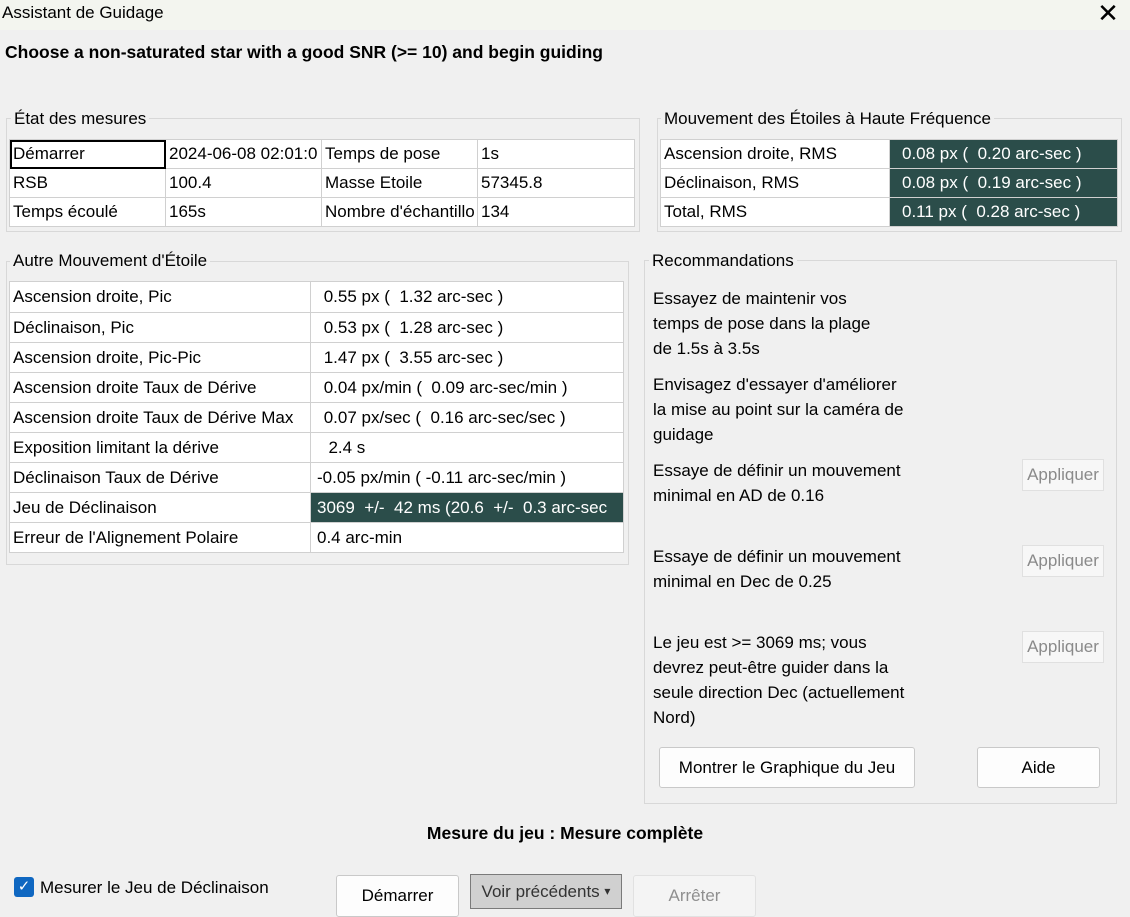 The width and height of the screenshot is (1130, 917). I want to click on table-cell: Total, RMS, so click(775, 212).